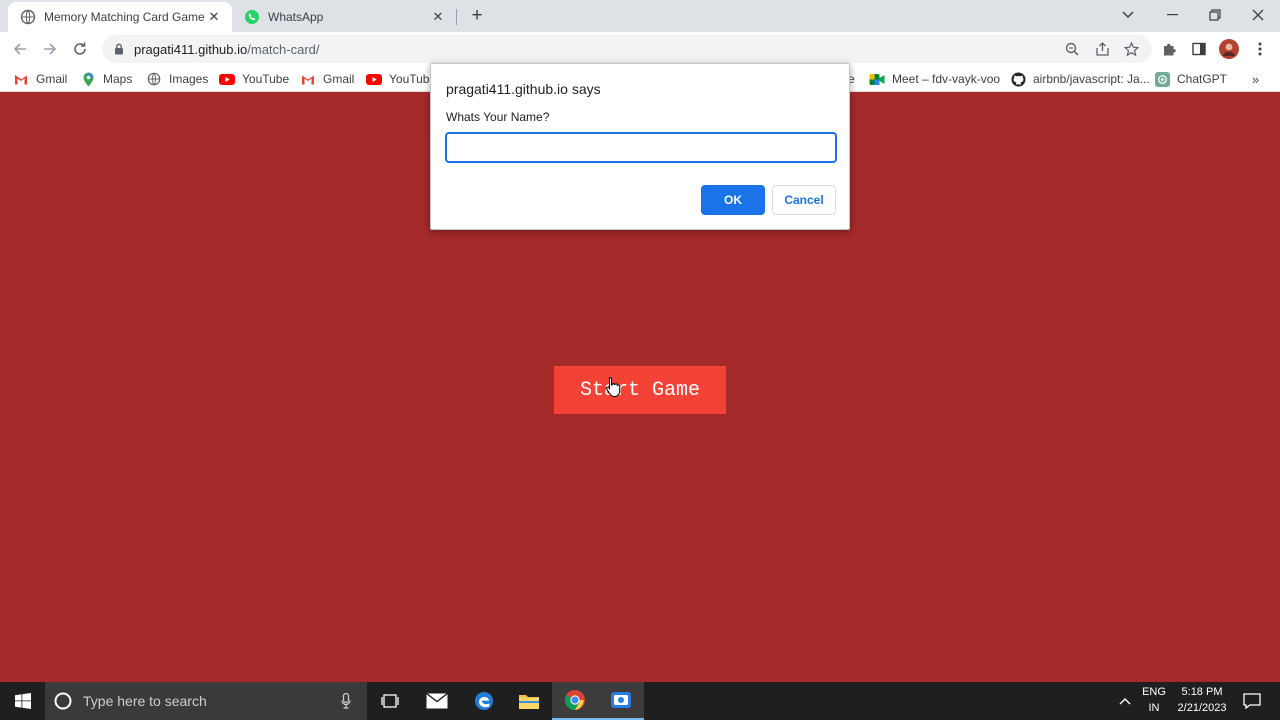 The image size is (1280, 720). Describe the element at coordinates (344, 17) in the screenshot. I see `tab-whatsapp: WhatsApp ✕` at that location.